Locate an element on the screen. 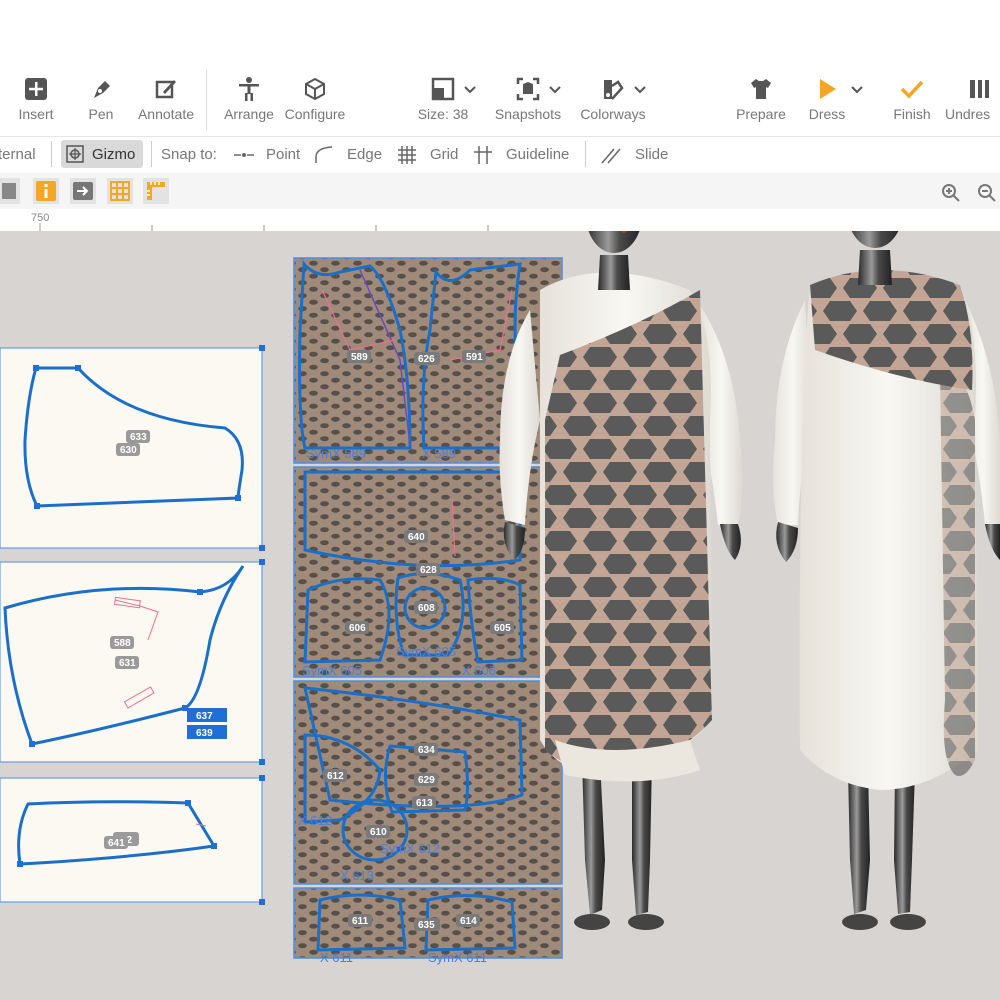  sym-label: X 611 is located at coordinates (336, 957).